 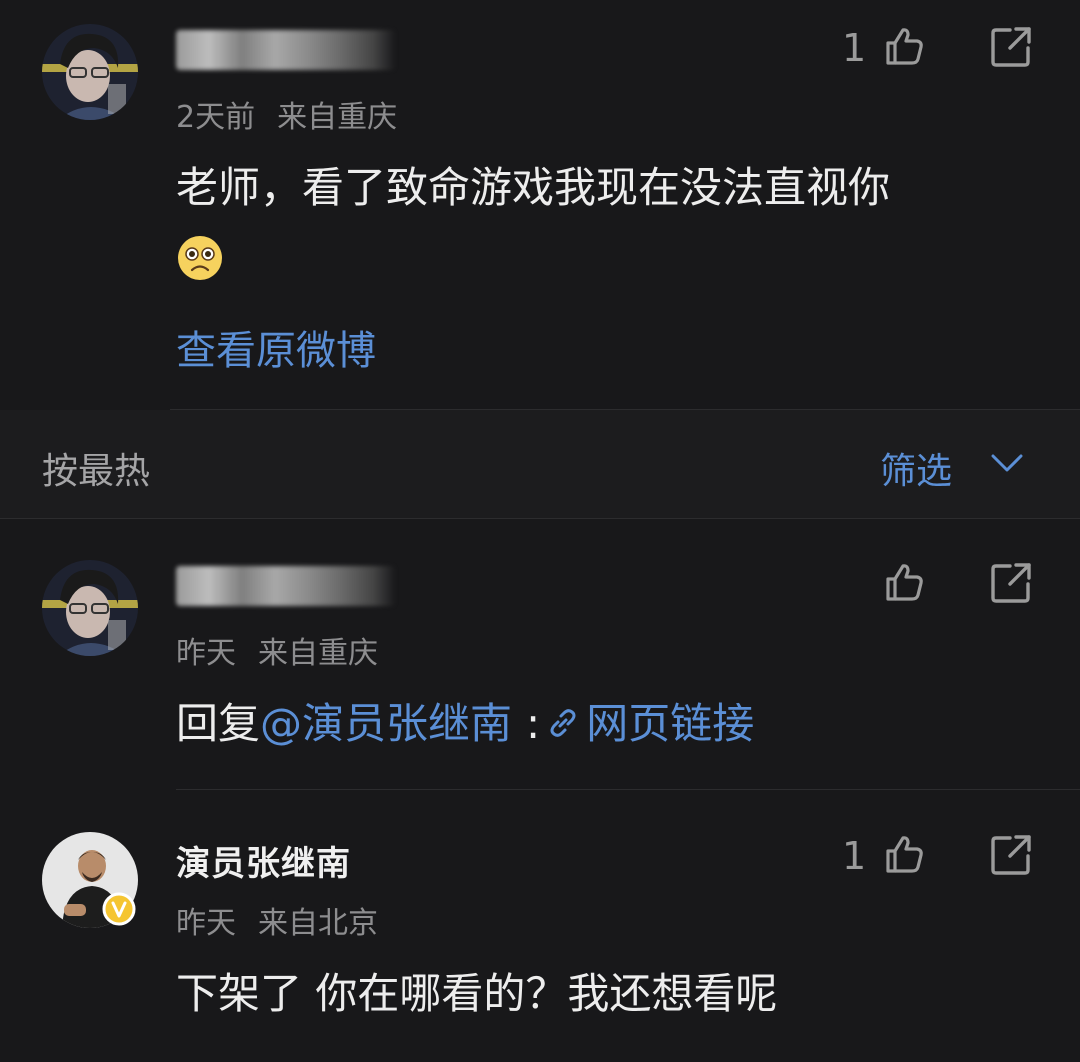 What do you see at coordinates (96, 468) in the screenshot?
I see `sort-hot-button: 按最热` at bounding box center [96, 468].